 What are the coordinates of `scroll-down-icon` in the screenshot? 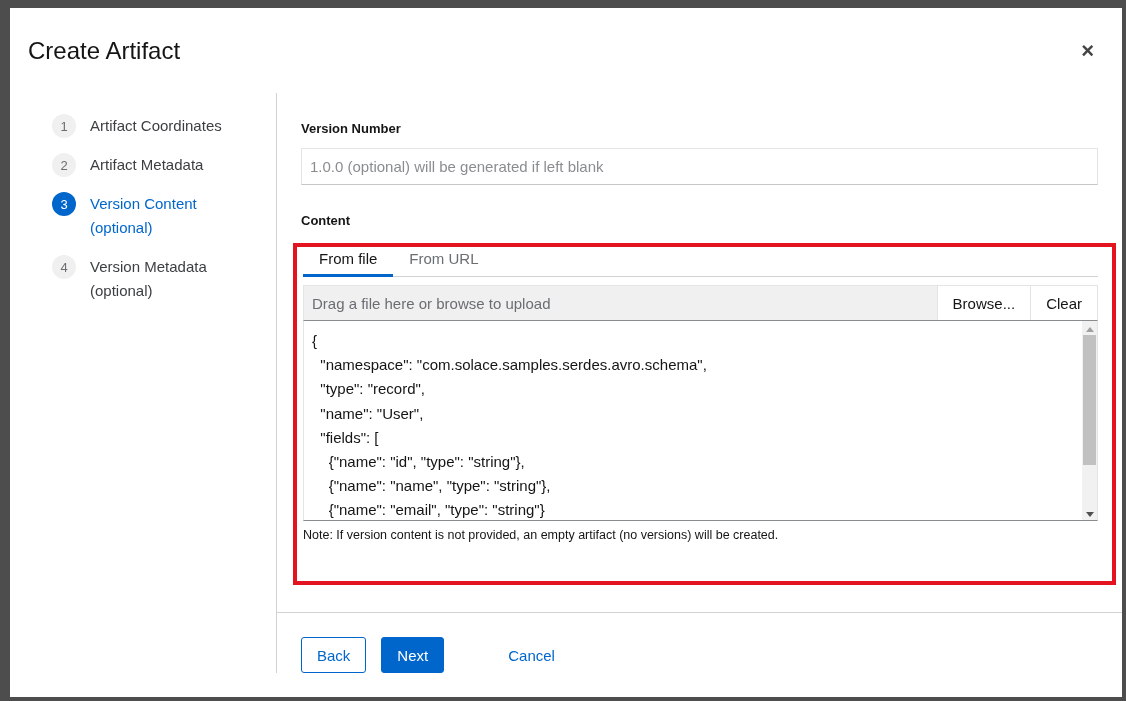 It's located at (1089, 514).